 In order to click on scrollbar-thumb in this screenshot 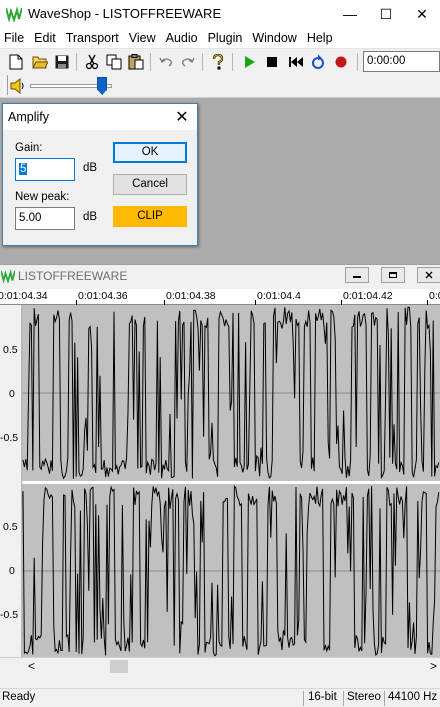, I will do `click(119, 666)`.